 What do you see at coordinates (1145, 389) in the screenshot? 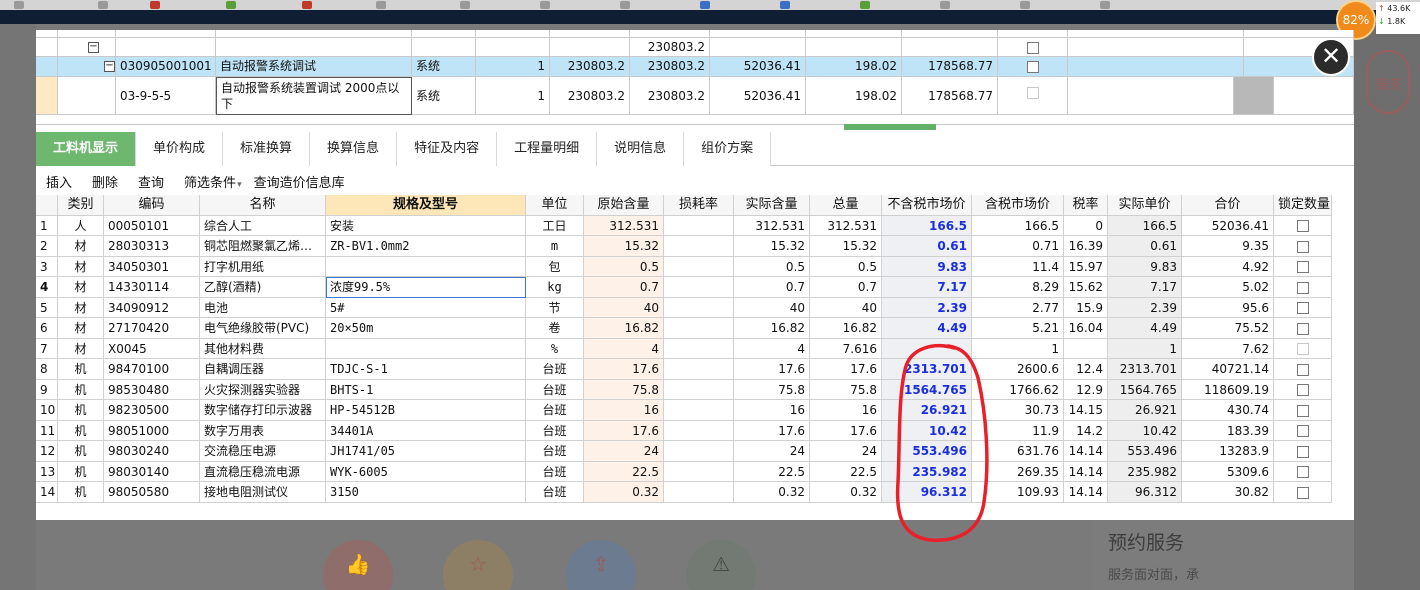
I see `cell-actual-unit-price: 1564.765` at bounding box center [1145, 389].